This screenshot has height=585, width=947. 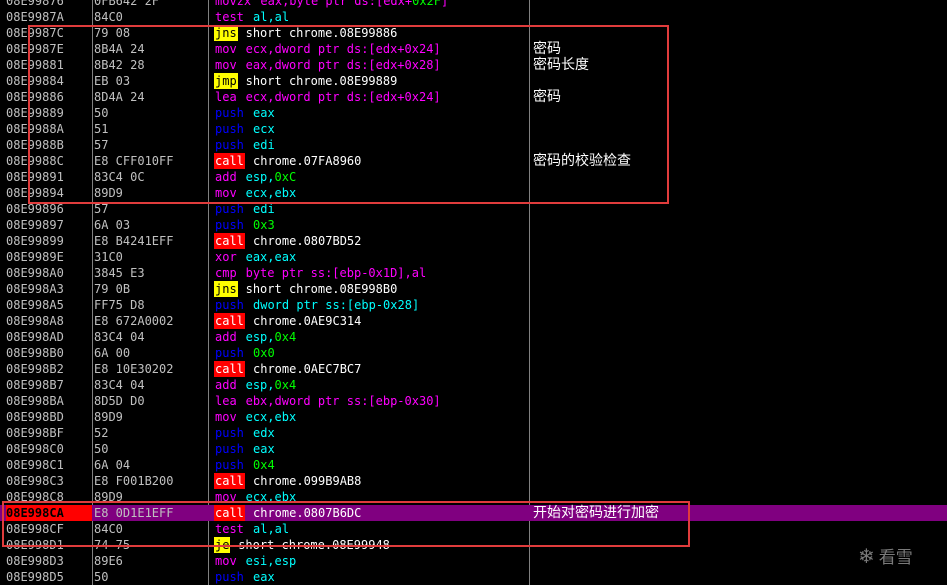 What do you see at coordinates (473, 193) in the screenshot?
I see `instruction-row: 08E99894 89D9 mov ecx,ebx` at bounding box center [473, 193].